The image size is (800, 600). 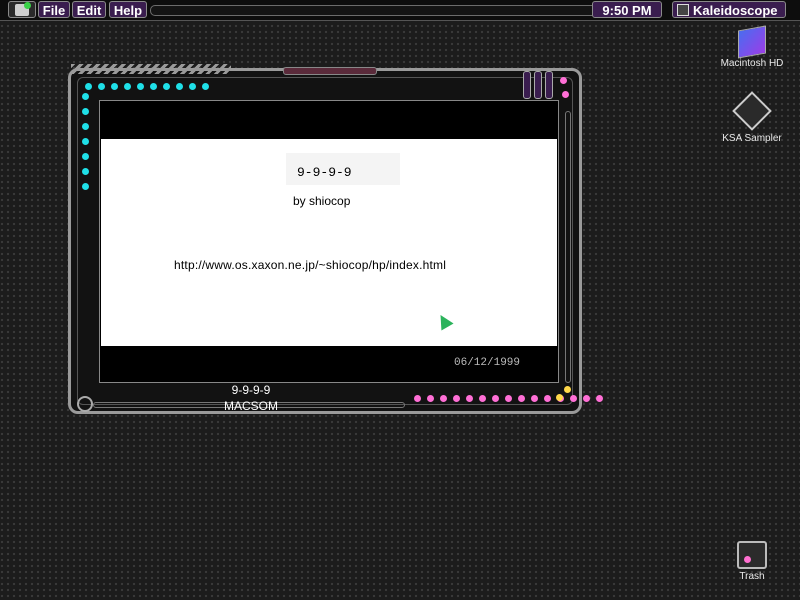 What do you see at coordinates (752, 63) in the screenshot?
I see `desktop-icon-label: Macintosh HD` at bounding box center [752, 63].